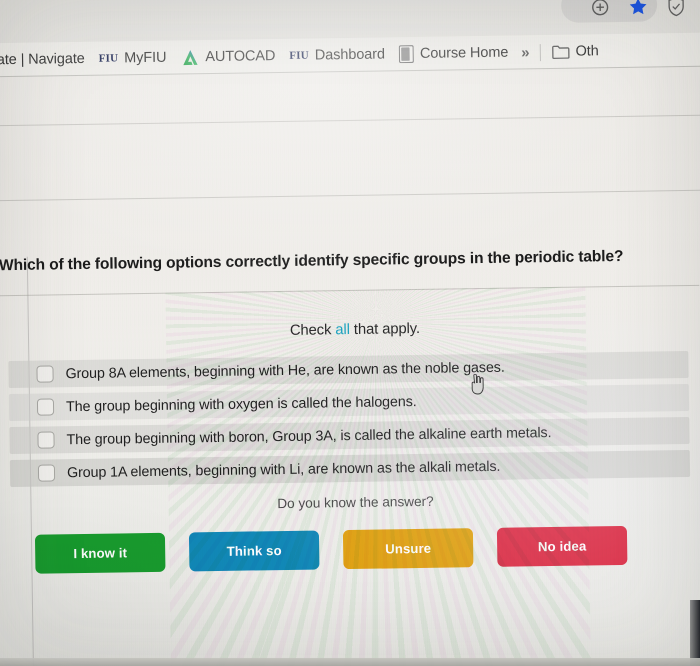  What do you see at coordinates (350, 195) in the screenshot?
I see `page-divider-second` at bounding box center [350, 195].